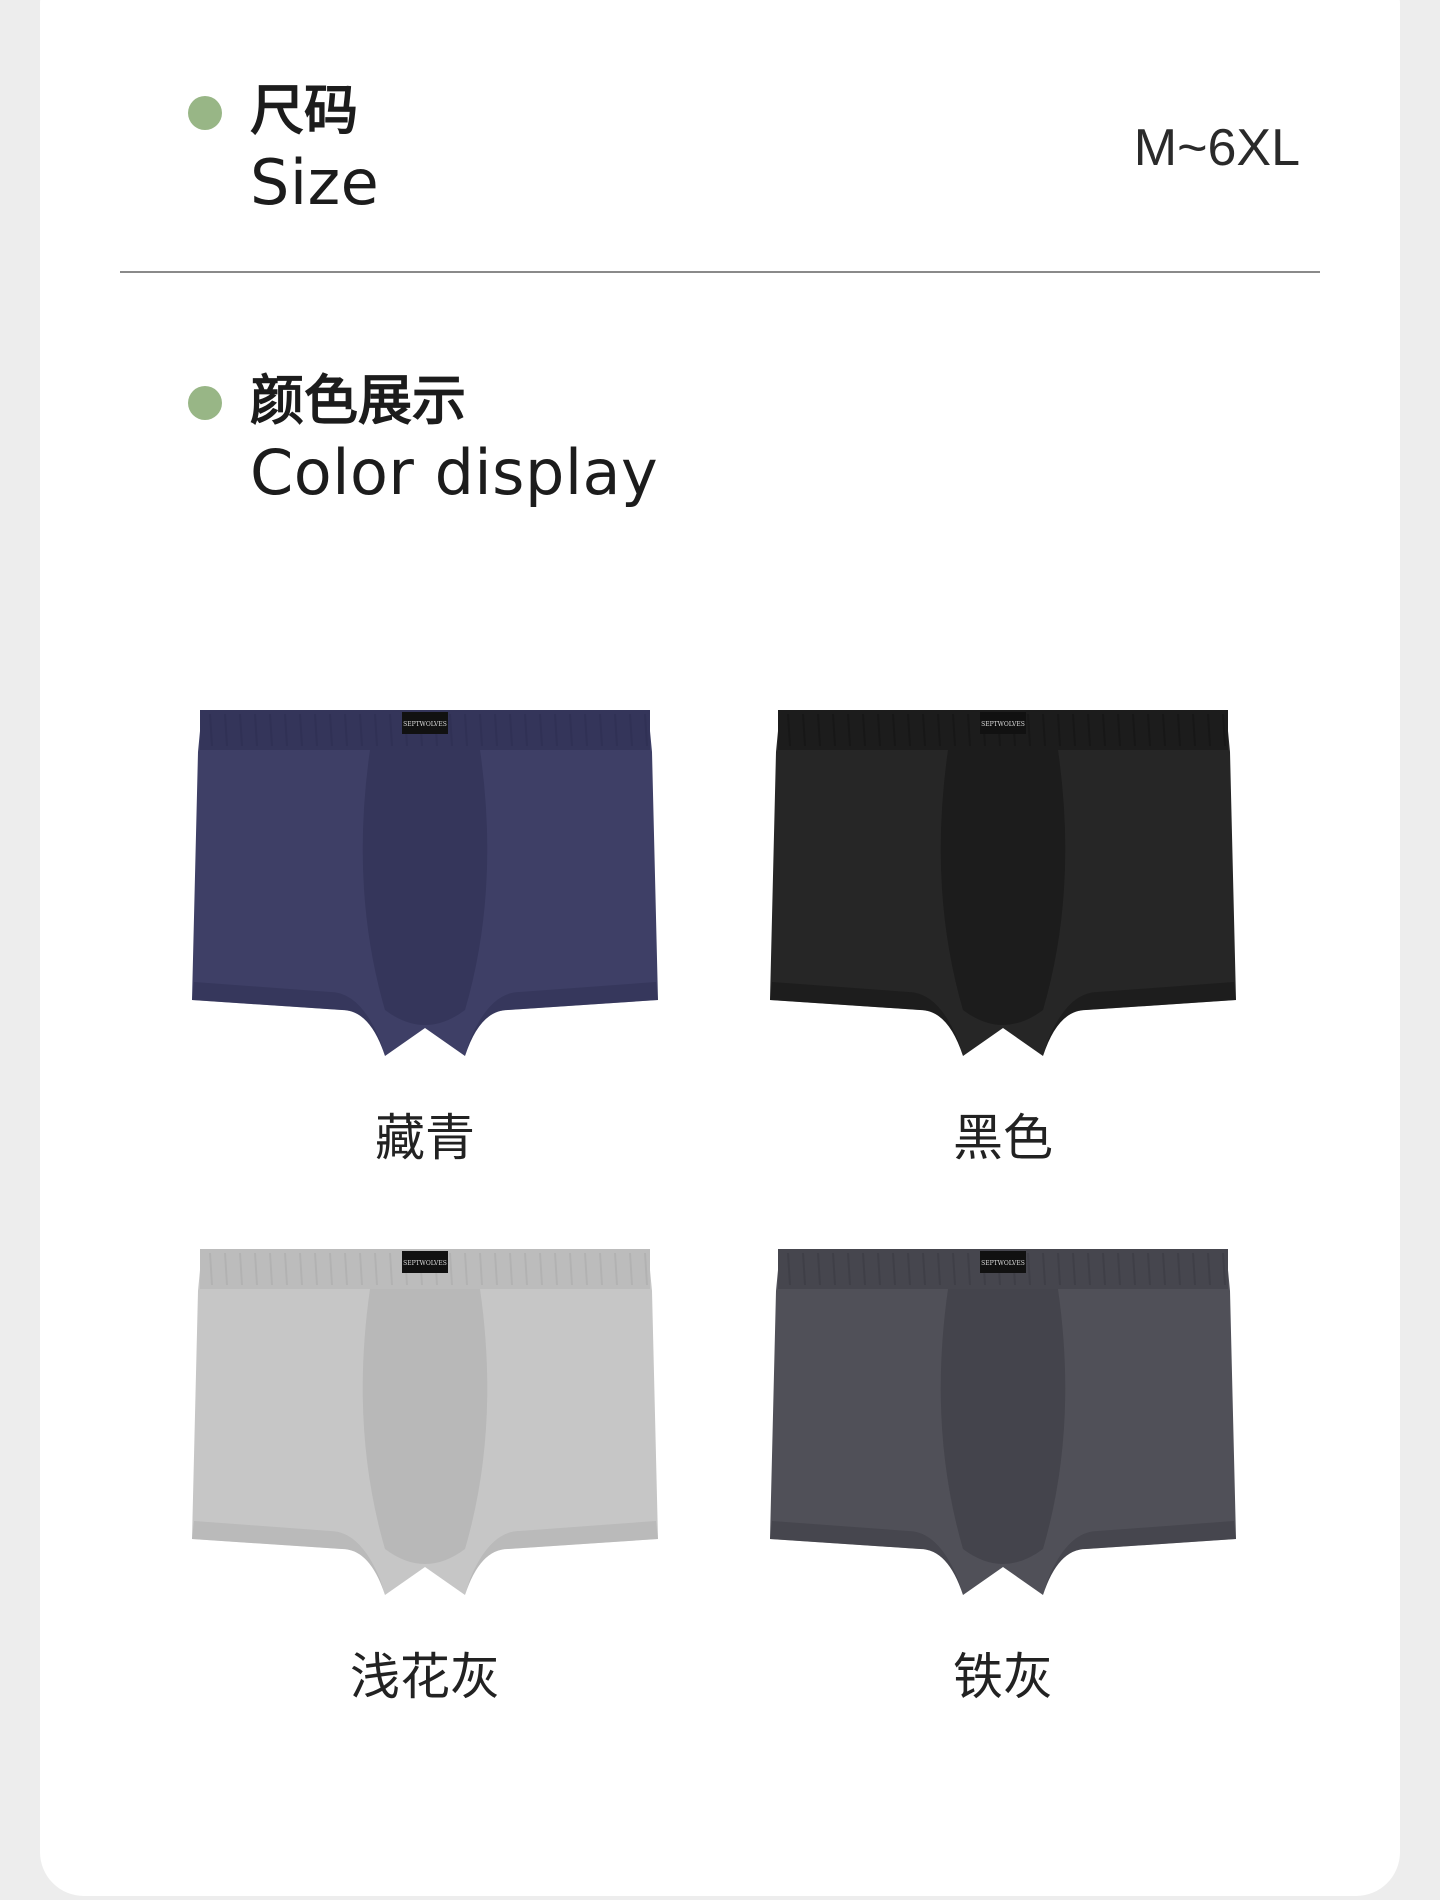 The image size is (1440, 1900). Describe the element at coordinates (358, 400) in the screenshot. I see `color-display-title-cn: 颜色展示` at that location.